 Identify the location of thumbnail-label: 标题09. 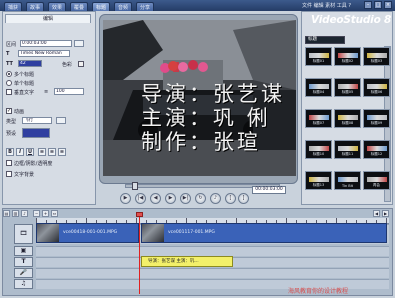
(376, 123).